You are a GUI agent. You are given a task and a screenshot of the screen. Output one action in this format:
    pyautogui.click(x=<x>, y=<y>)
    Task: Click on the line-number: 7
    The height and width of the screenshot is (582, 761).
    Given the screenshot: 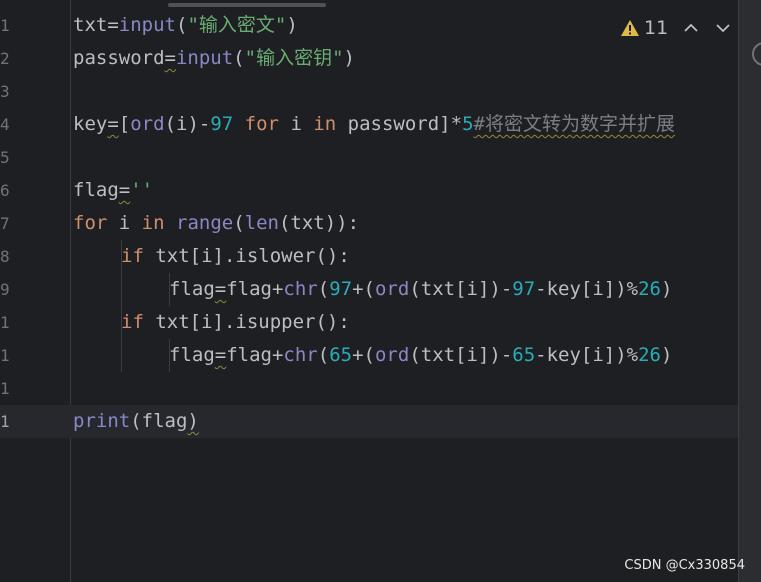 What is the action you would take?
    pyautogui.click(x=5, y=223)
    